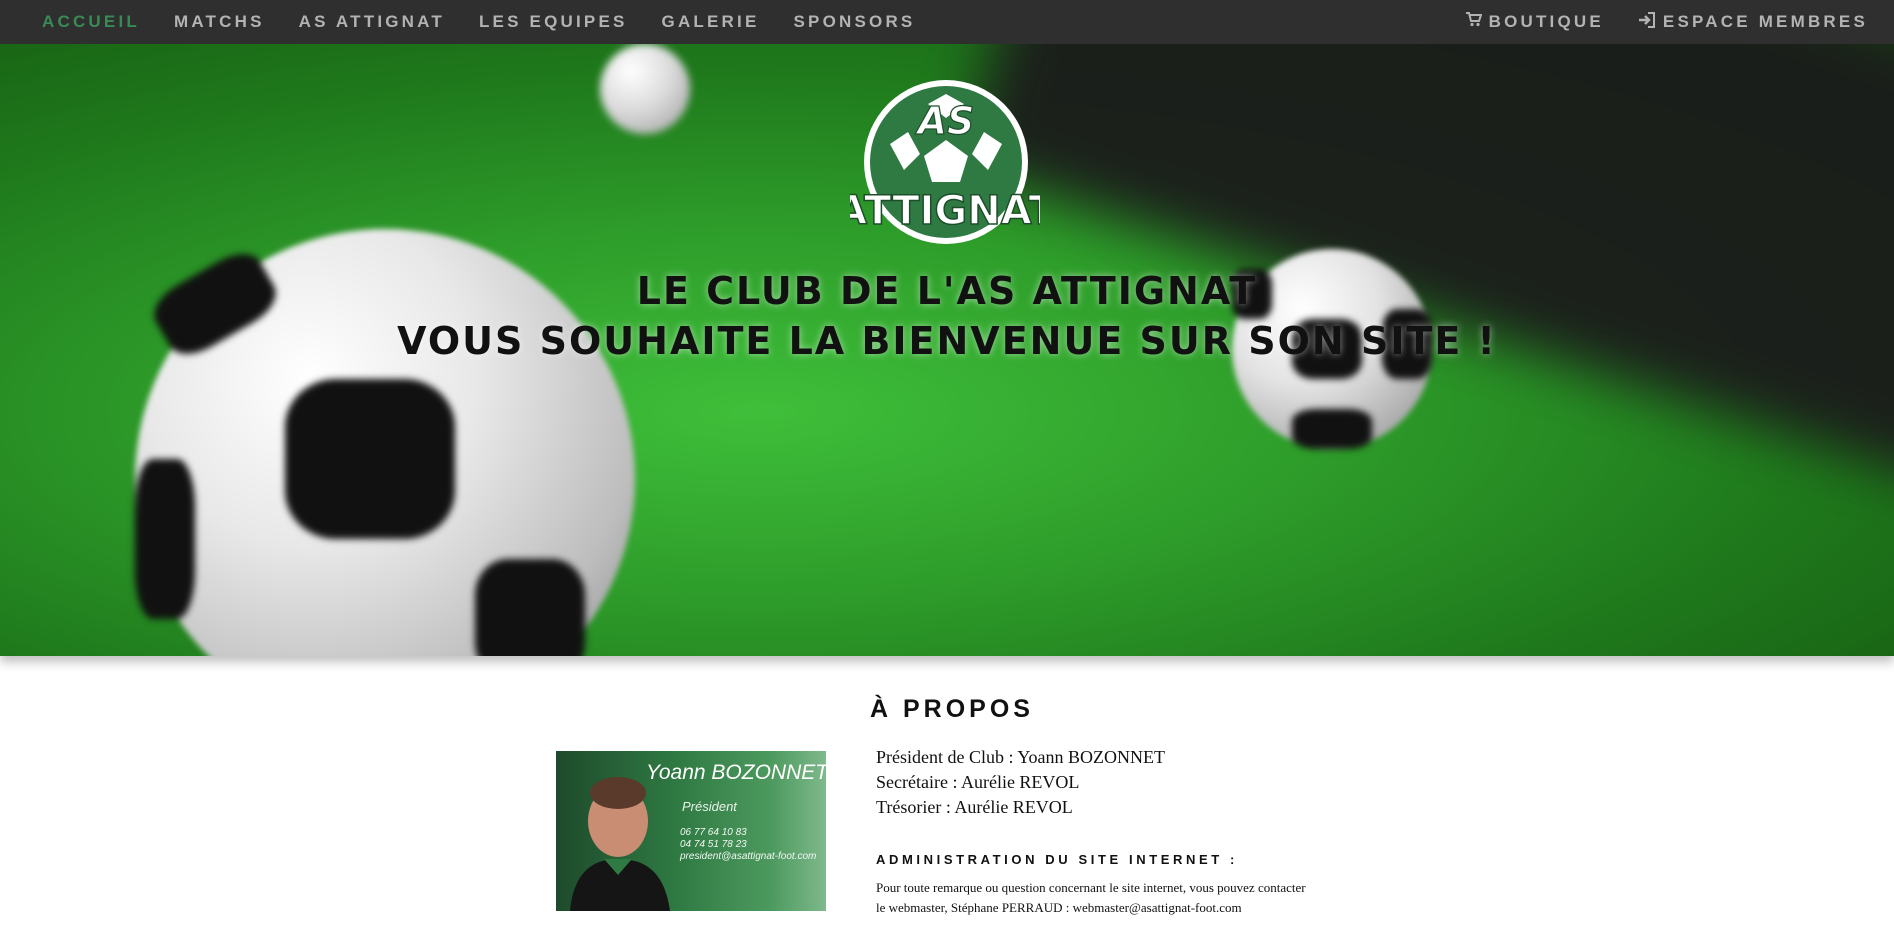 This screenshot has height=932, width=1894. What do you see at coordinates (709, 806) in the screenshot?
I see `card-role: Président` at bounding box center [709, 806].